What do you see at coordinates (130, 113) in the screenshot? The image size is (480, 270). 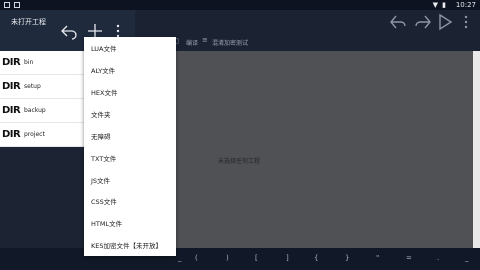 I see `menu-item-folder: 文件夹` at bounding box center [130, 113].